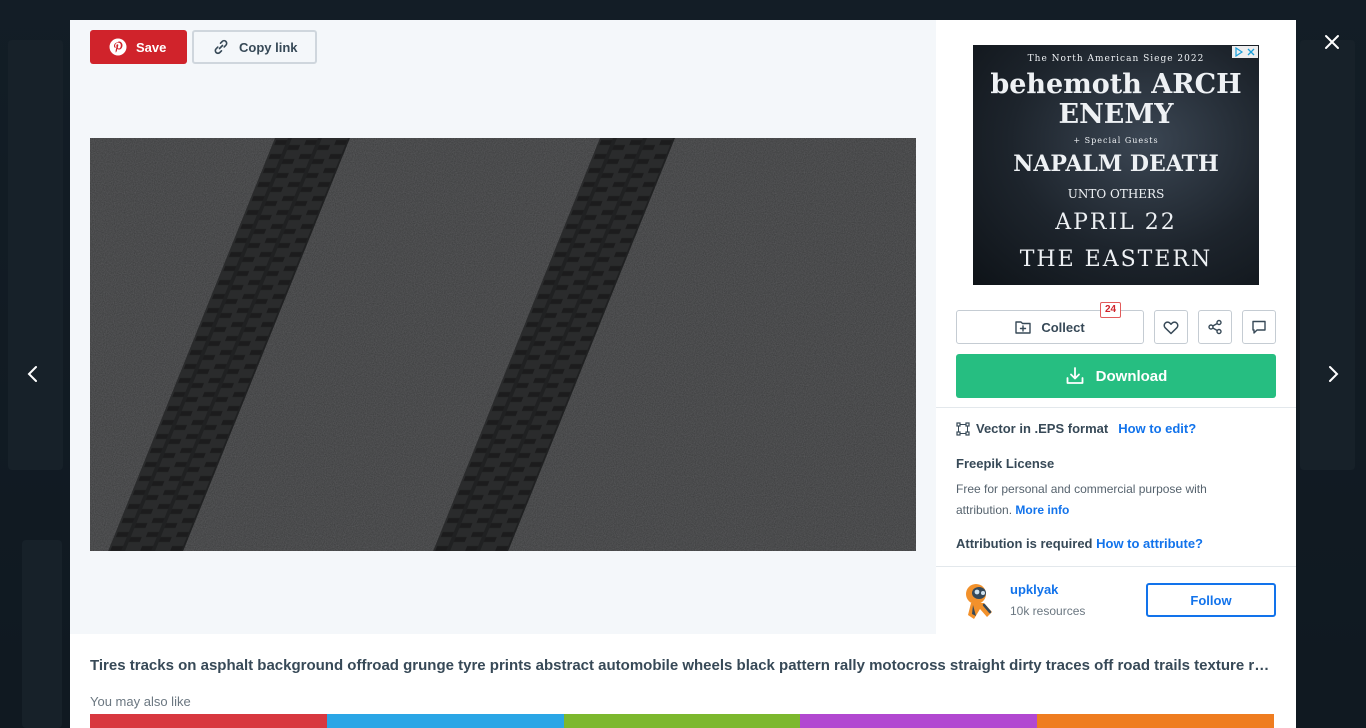 The image size is (1366, 728). Describe the element at coordinates (268, 47) in the screenshot. I see `copy-link-label: Copy link` at that location.